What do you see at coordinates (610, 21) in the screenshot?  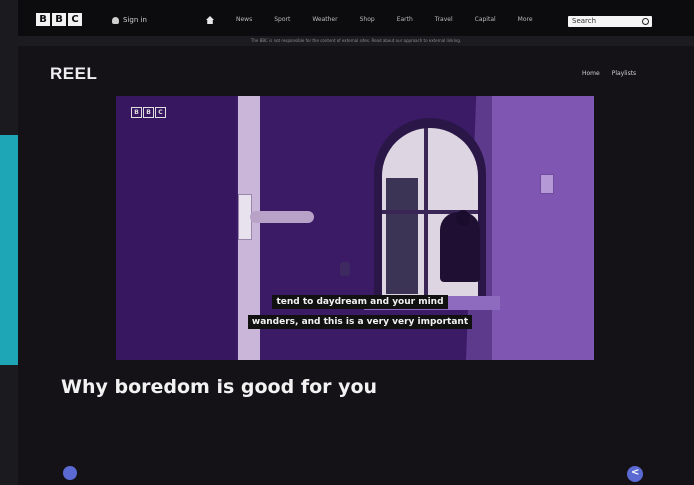 I see `search-input: Search` at bounding box center [610, 21].